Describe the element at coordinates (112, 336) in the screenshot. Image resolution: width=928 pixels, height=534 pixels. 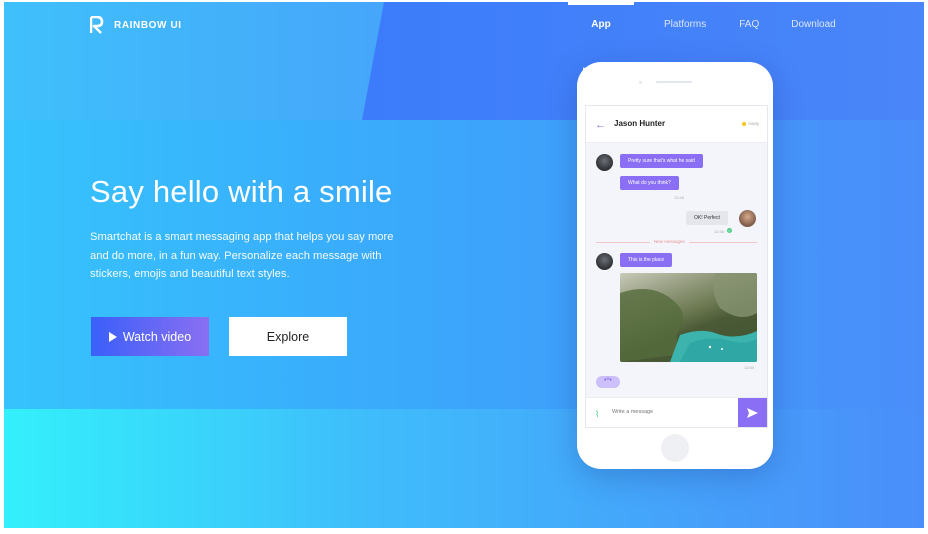
I see `play-icon` at that location.